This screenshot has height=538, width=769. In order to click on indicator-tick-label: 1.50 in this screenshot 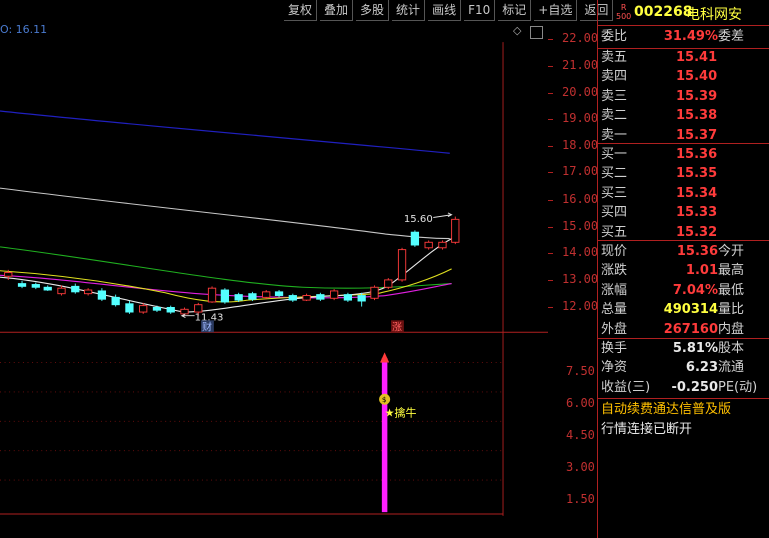, I will do `click(580, 499)`.